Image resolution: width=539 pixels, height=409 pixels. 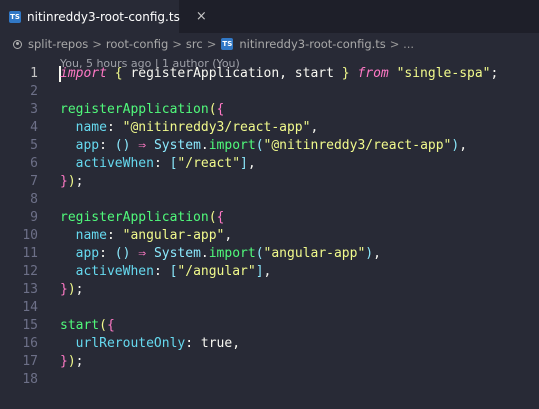 I want to click on line-number: 9, so click(x=34, y=217).